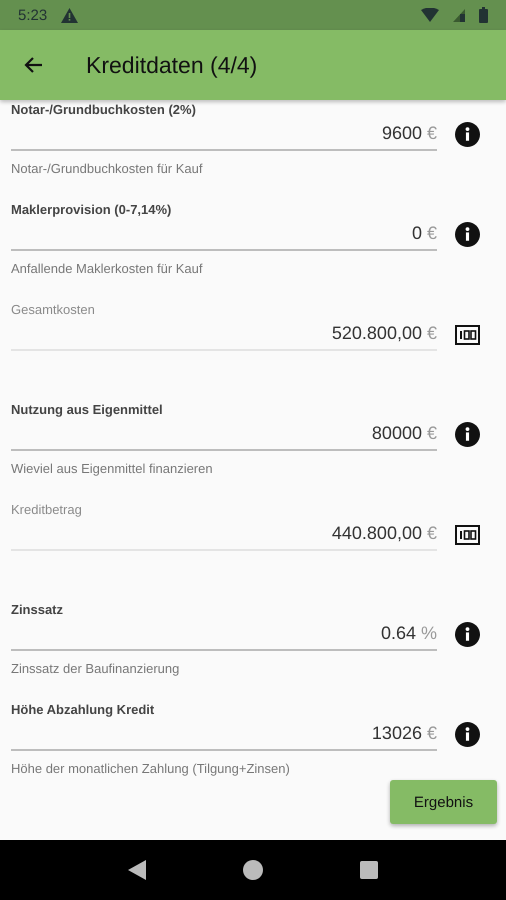 This screenshot has width=506, height=900. Describe the element at coordinates (224, 334) in the screenshot. I see `amount-field: 520.800,00 €` at that location.